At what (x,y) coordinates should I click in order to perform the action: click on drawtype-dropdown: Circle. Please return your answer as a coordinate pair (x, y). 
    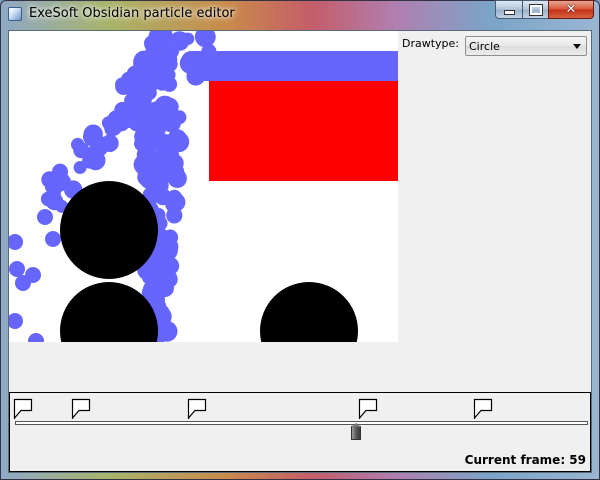
    Looking at the image, I should click on (526, 46).